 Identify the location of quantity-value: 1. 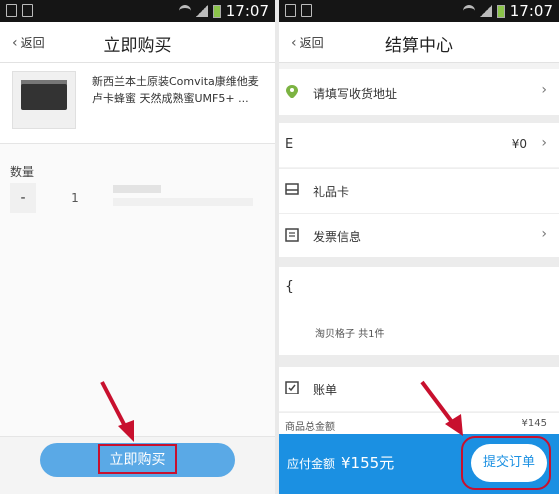
(75, 198).